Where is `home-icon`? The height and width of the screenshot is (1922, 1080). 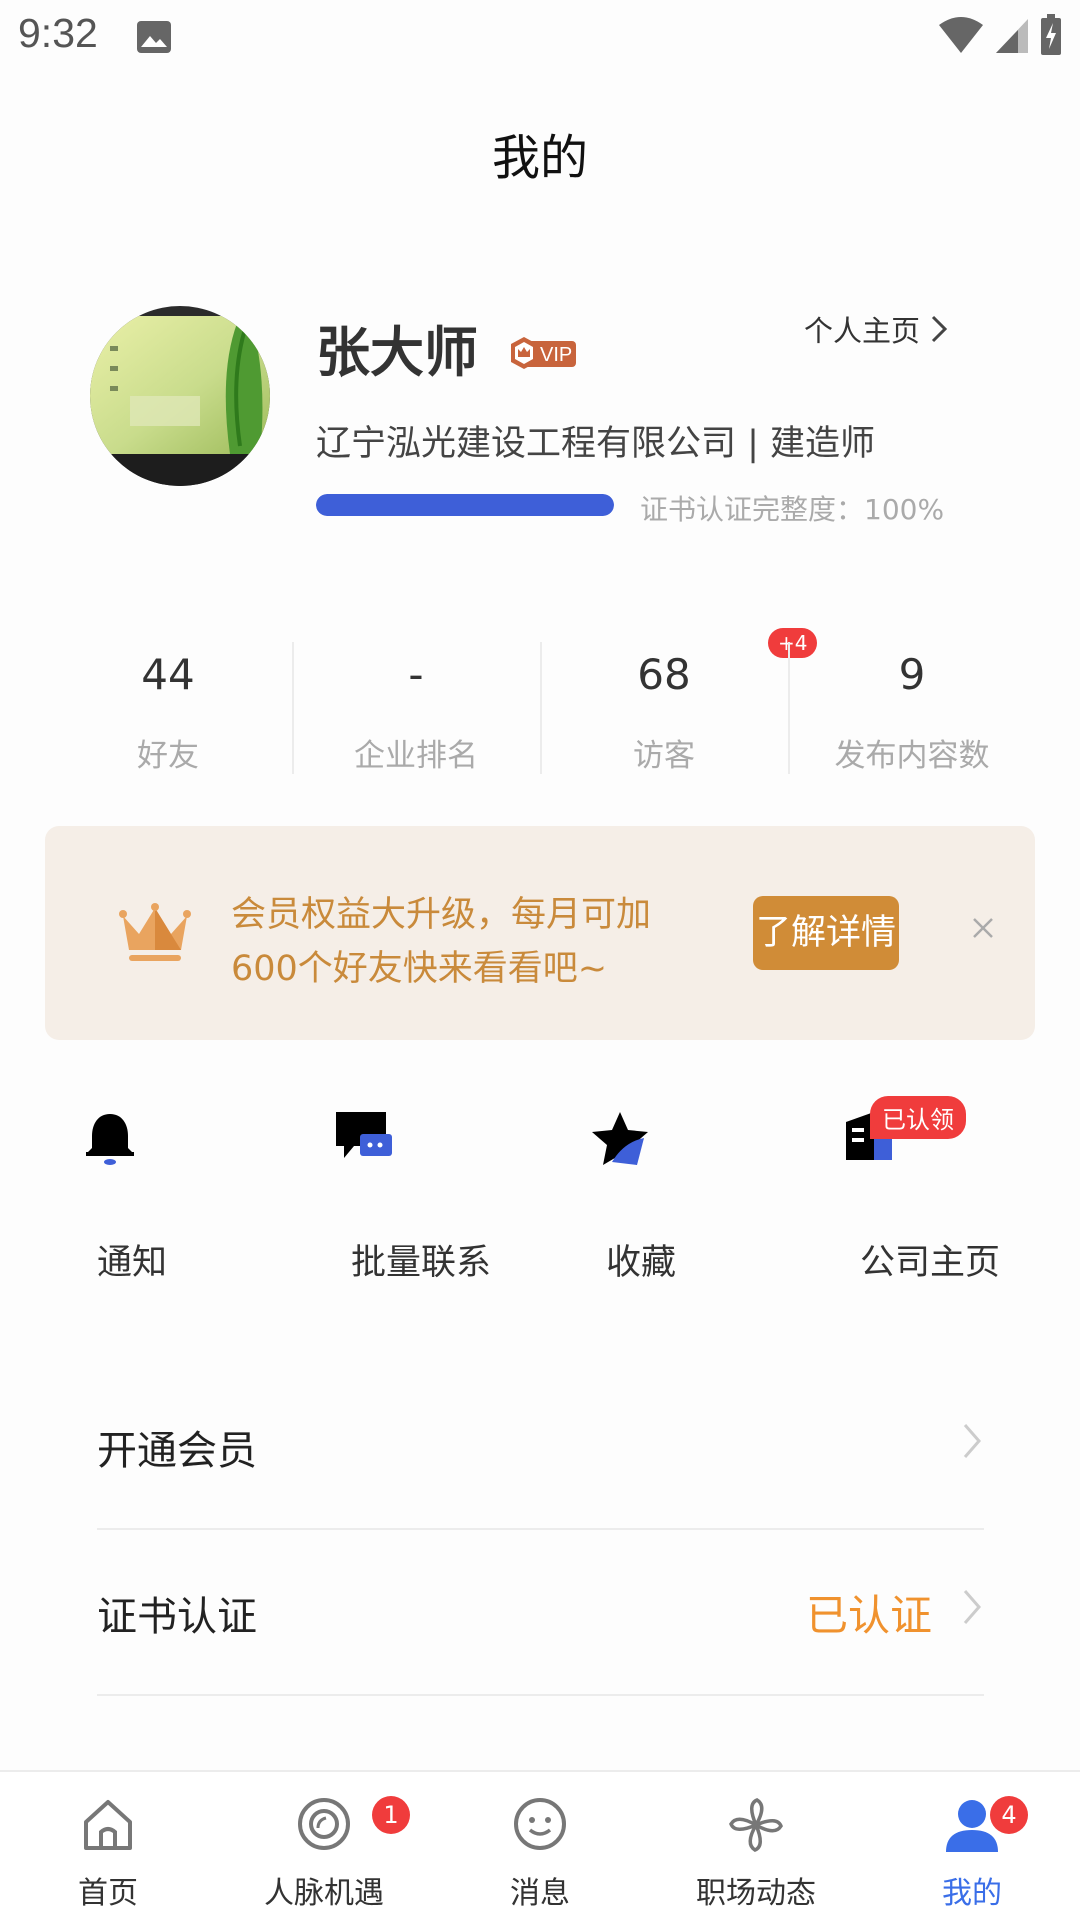 home-icon is located at coordinates (108, 1825).